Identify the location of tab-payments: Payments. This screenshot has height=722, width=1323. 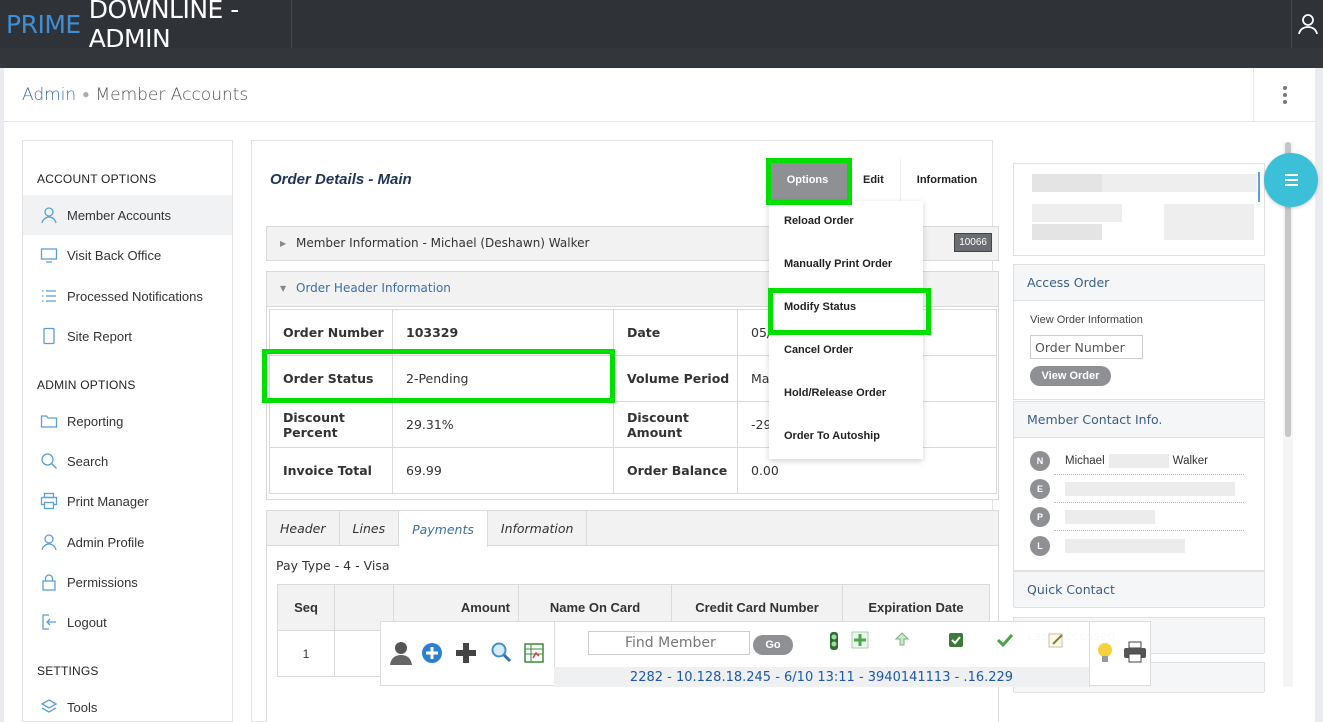
(443, 529).